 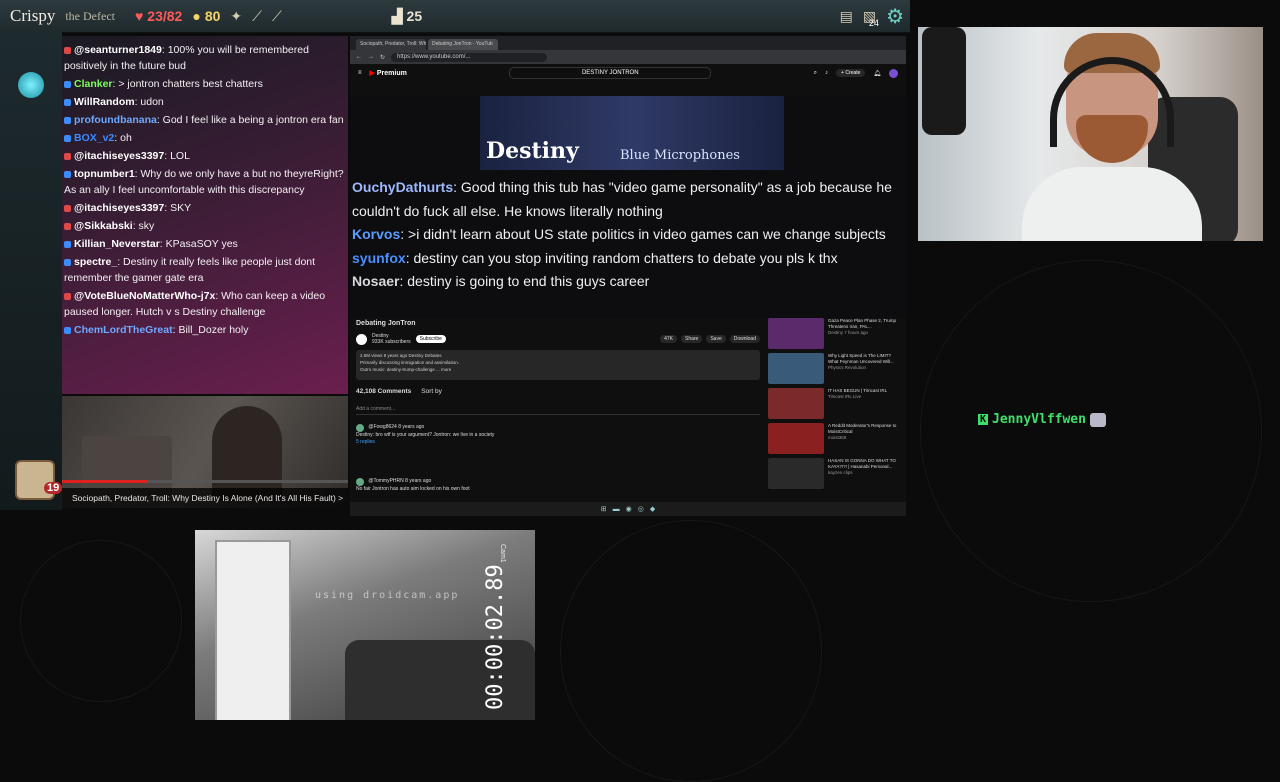 What do you see at coordinates (391, 44) in the screenshot?
I see `tab-1: Sociopath, Predator, Troll: Wh` at bounding box center [391, 44].